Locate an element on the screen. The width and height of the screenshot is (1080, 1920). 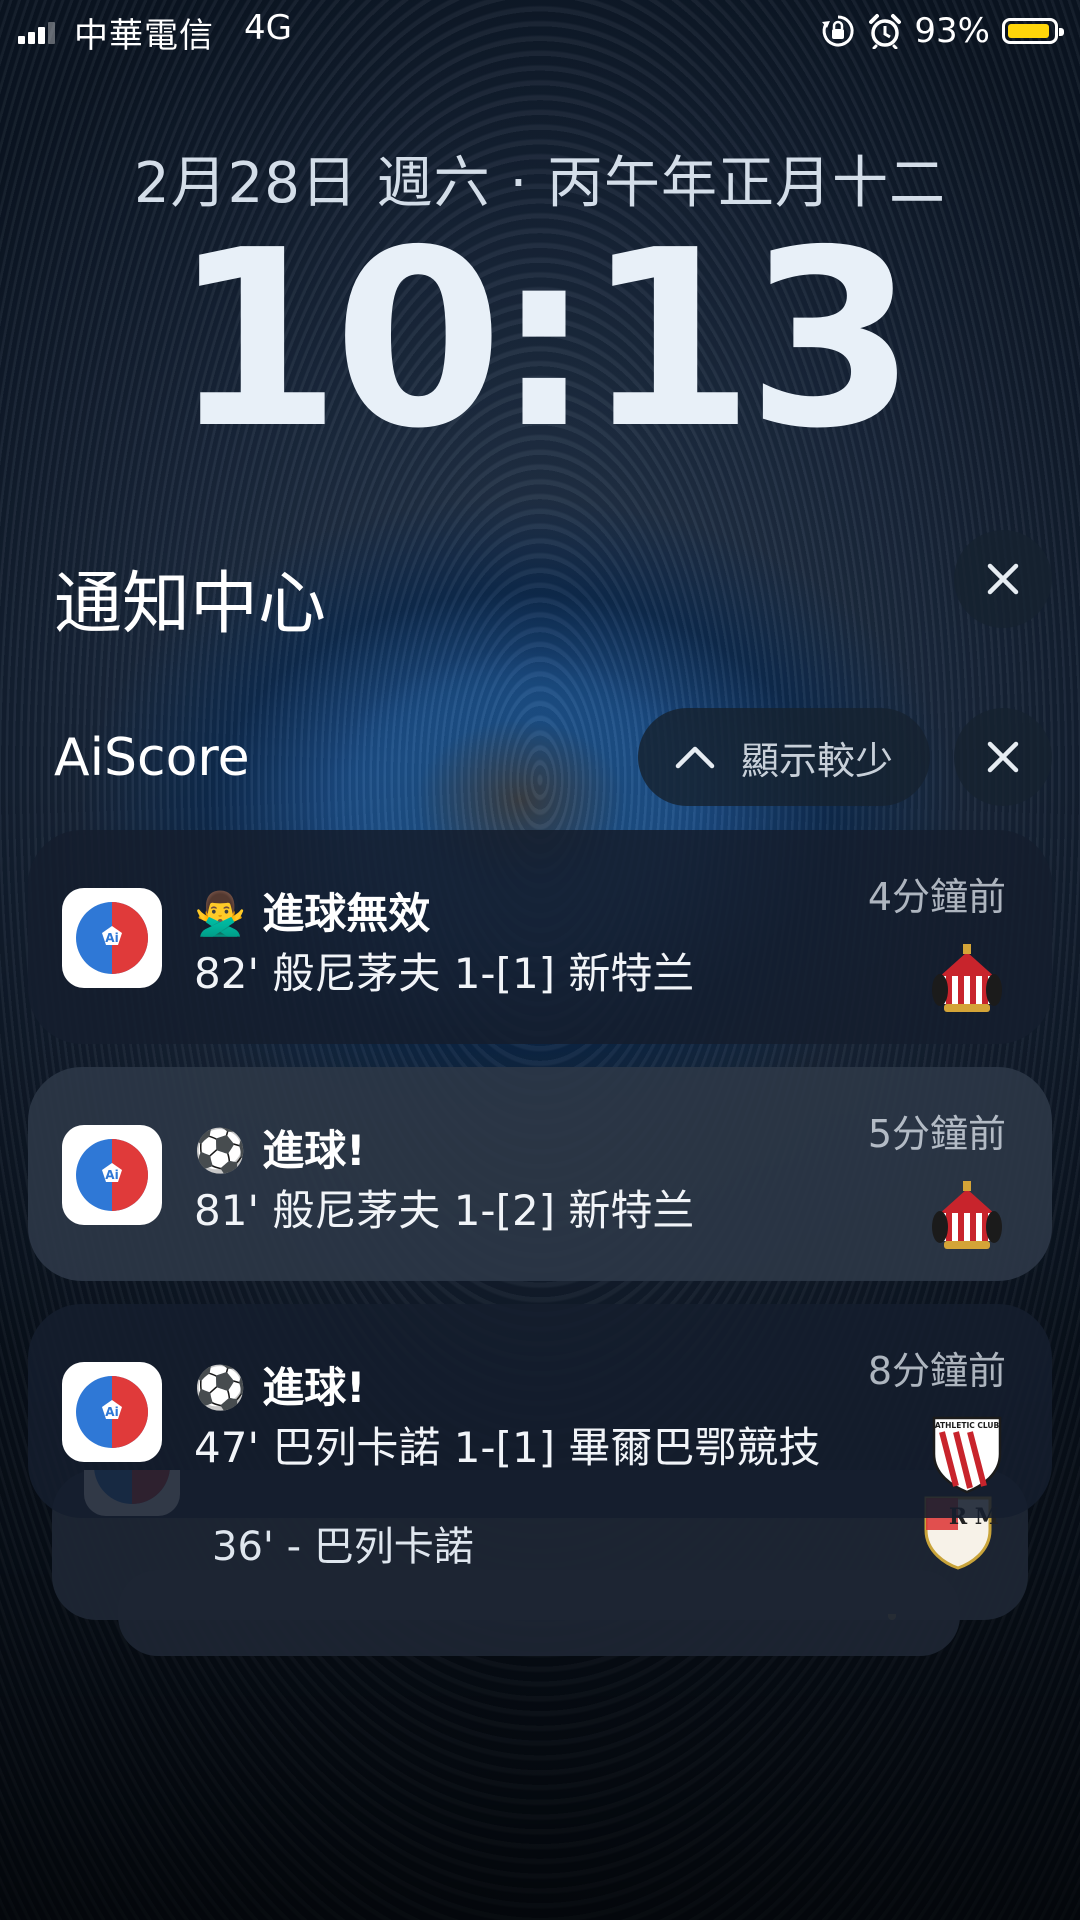
notification-card: Ai ⚽ 進球! 81' 般尼茅夫 1-[2] 新特兰 5分鐘前 is located at coordinates (540, 1174).